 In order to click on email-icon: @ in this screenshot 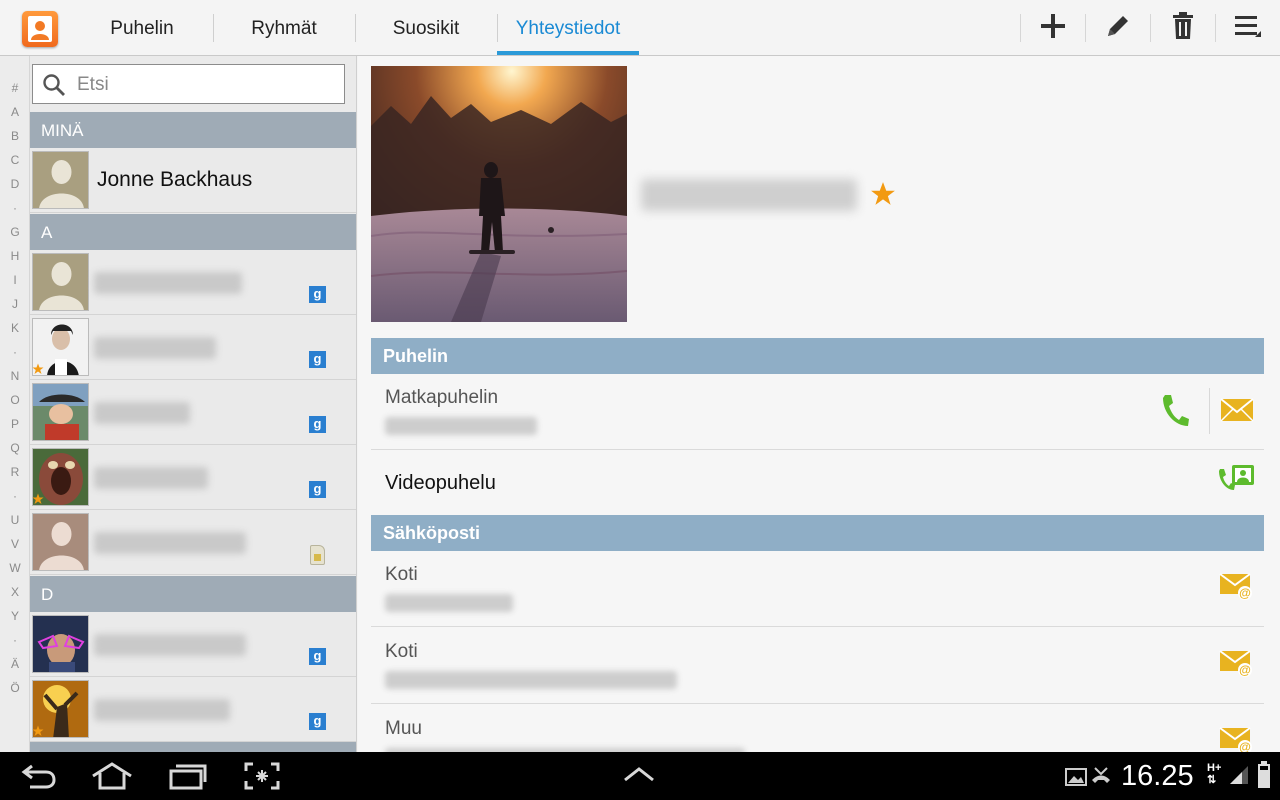, I will do `click(1237, 589)`.